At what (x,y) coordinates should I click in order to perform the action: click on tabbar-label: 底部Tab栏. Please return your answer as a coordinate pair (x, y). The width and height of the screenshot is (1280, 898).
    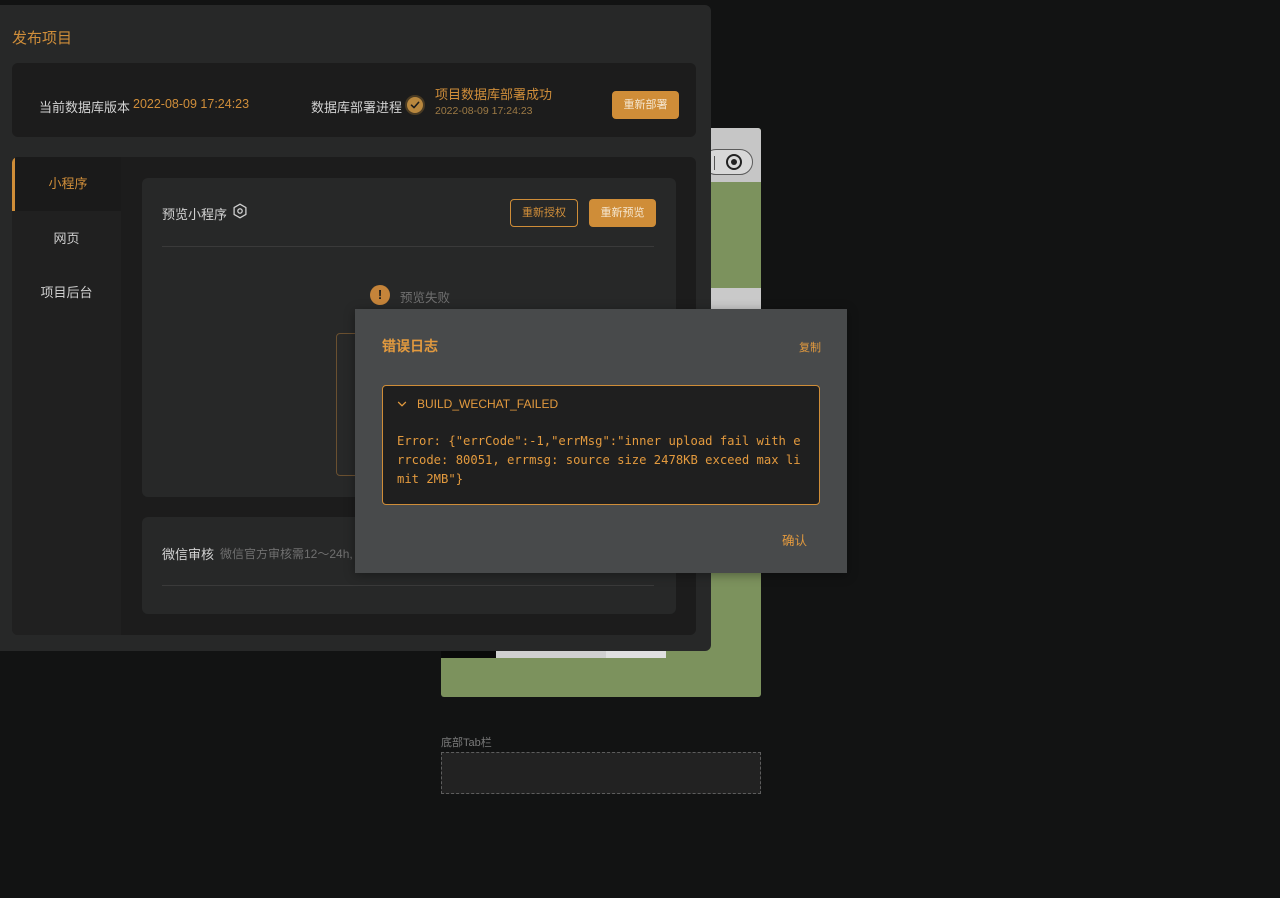
    Looking at the image, I should click on (466, 743).